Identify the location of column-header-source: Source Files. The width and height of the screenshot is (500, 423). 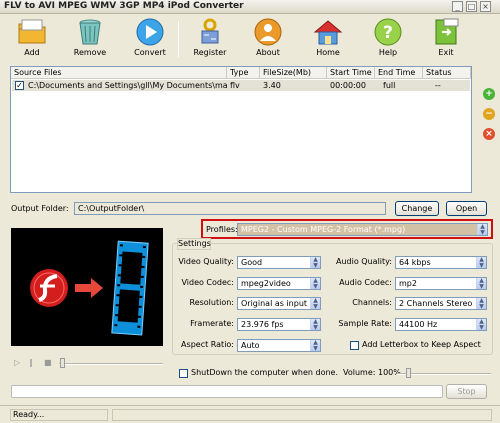
(119, 73).